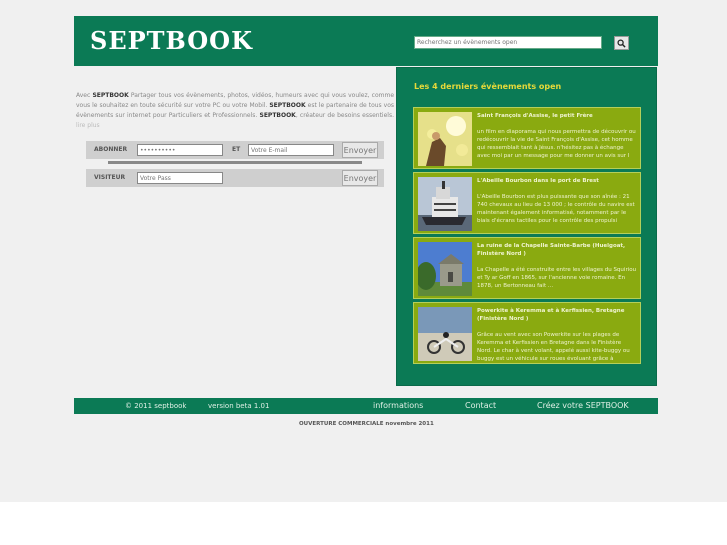 Image resolution: width=727 pixels, height=545 pixels. I want to click on opening-notice: OUVERTURE COMMERCIALE novembre 2011, so click(366, 424).